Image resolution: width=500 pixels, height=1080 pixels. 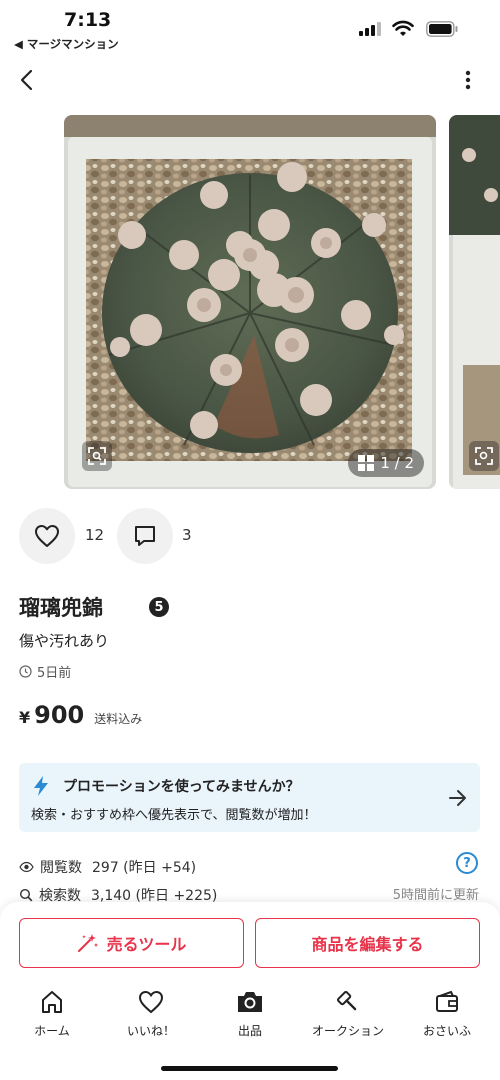 I want to click on edit-item-button: 商品を編集する, so click(x=367, y=943).